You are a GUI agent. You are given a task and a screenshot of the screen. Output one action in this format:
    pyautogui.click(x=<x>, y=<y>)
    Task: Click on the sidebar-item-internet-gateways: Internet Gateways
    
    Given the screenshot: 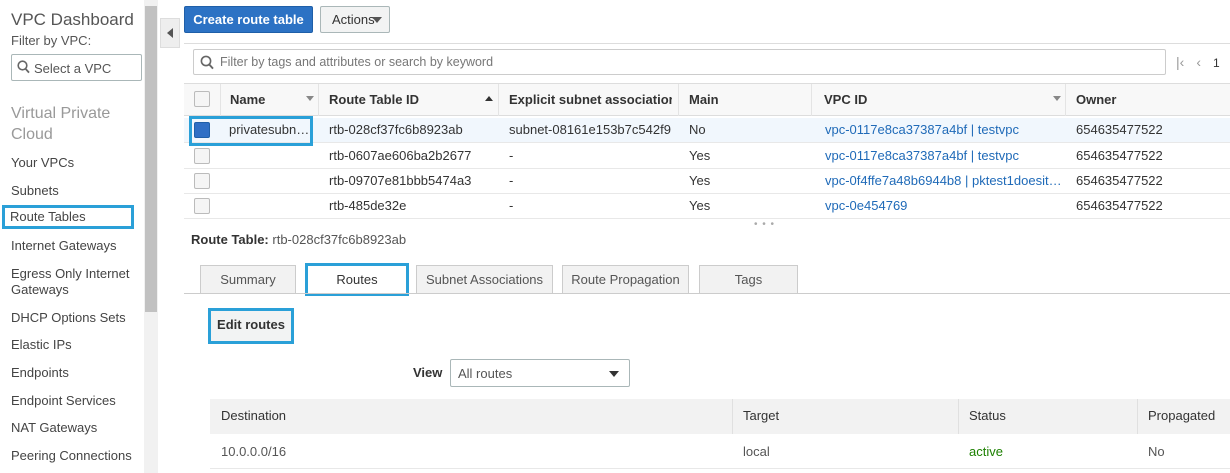 What is the action you would take?
    pyautogui.click(x=75, y=246)
    